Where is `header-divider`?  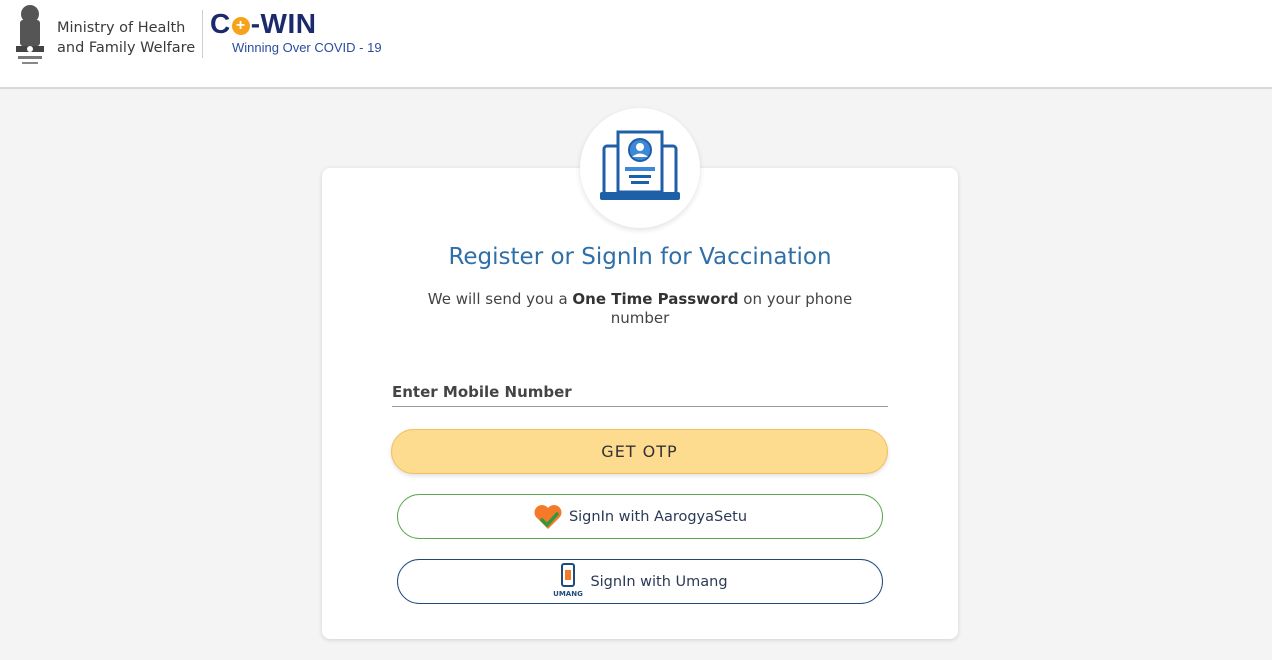 header-divider is located at coordinates (202, 34).